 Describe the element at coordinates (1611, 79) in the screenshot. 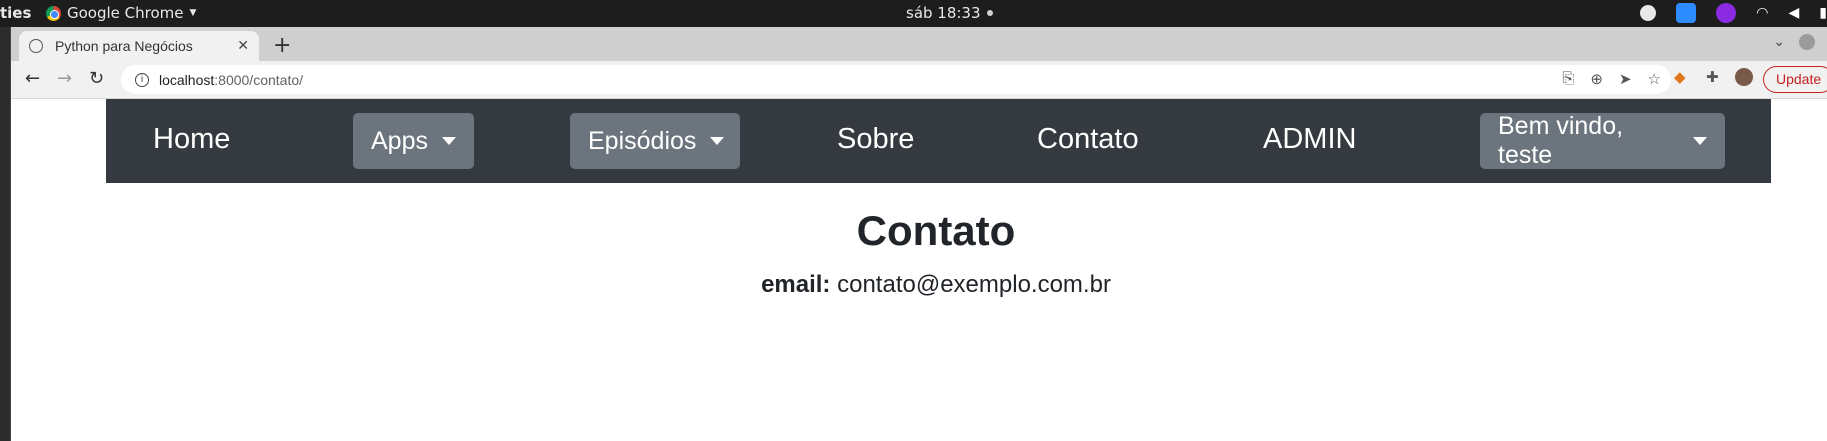

I see `omnibox-actions: ⎘ ⊕ ➤ ☆` at that location.